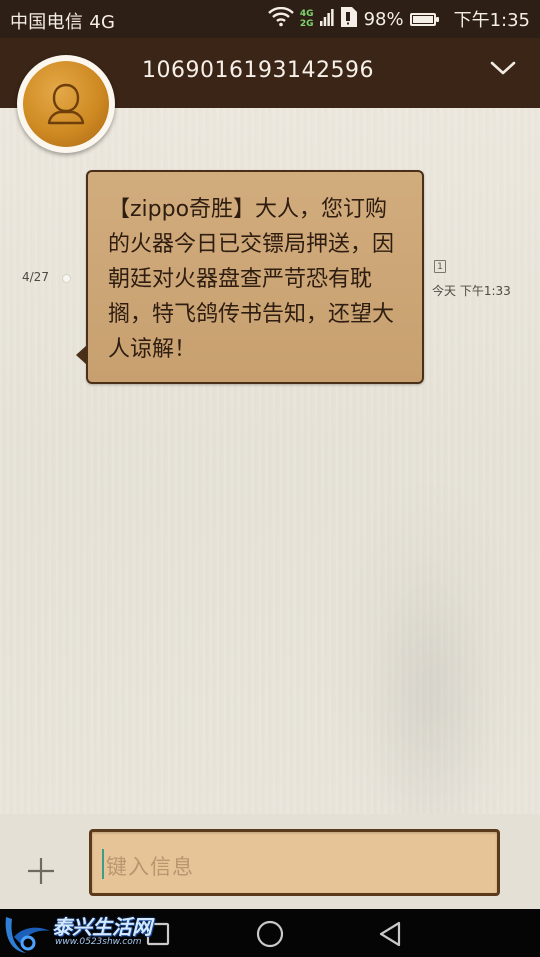  I want to click on network-type-labels: 4G 2G, so click(307, 19).